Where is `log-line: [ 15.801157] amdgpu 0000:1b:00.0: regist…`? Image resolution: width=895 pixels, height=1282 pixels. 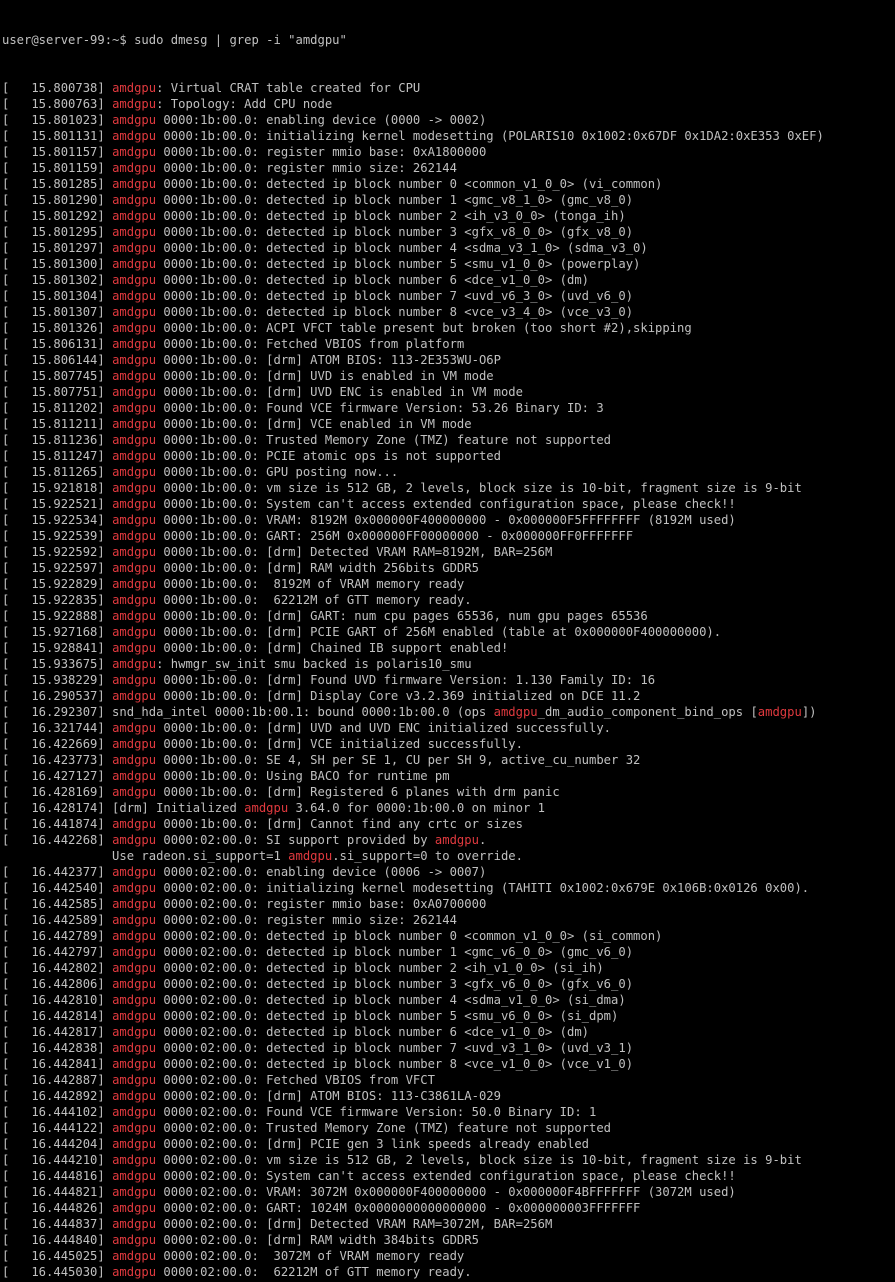
log-line: [ 15.801157] amdgpu 0000:1b:00.0: regist… is located at coordinates (244, 152).